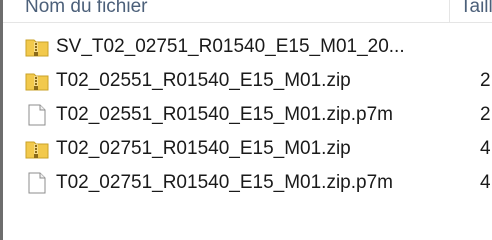 Image resolution: width=492 pixels, height=240 pixels. I want to click on file-row: T02_02551_R01540_E15_M01.zip 2, so click(247, 81).